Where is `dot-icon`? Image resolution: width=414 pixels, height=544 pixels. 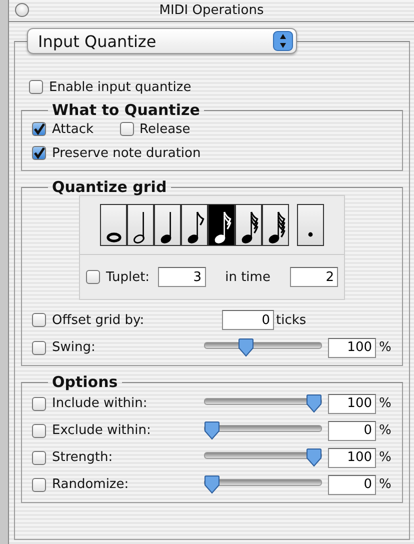 dot-icon is located at coordinates (310, 234).